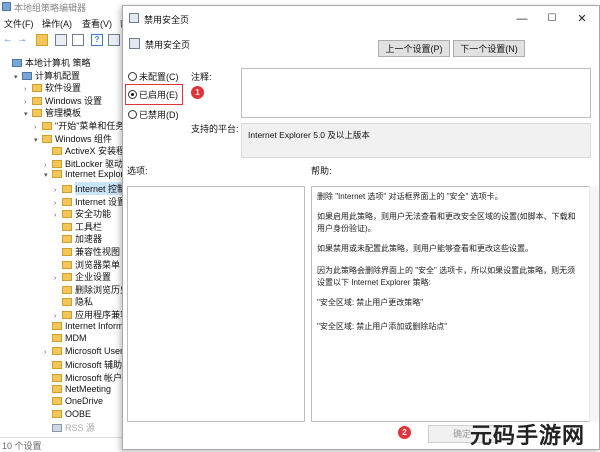 Image resolution: width=600 pixels, height=452 pixels. I want to click on policy-setting-title: 禁用安全页, so click(168, 45).